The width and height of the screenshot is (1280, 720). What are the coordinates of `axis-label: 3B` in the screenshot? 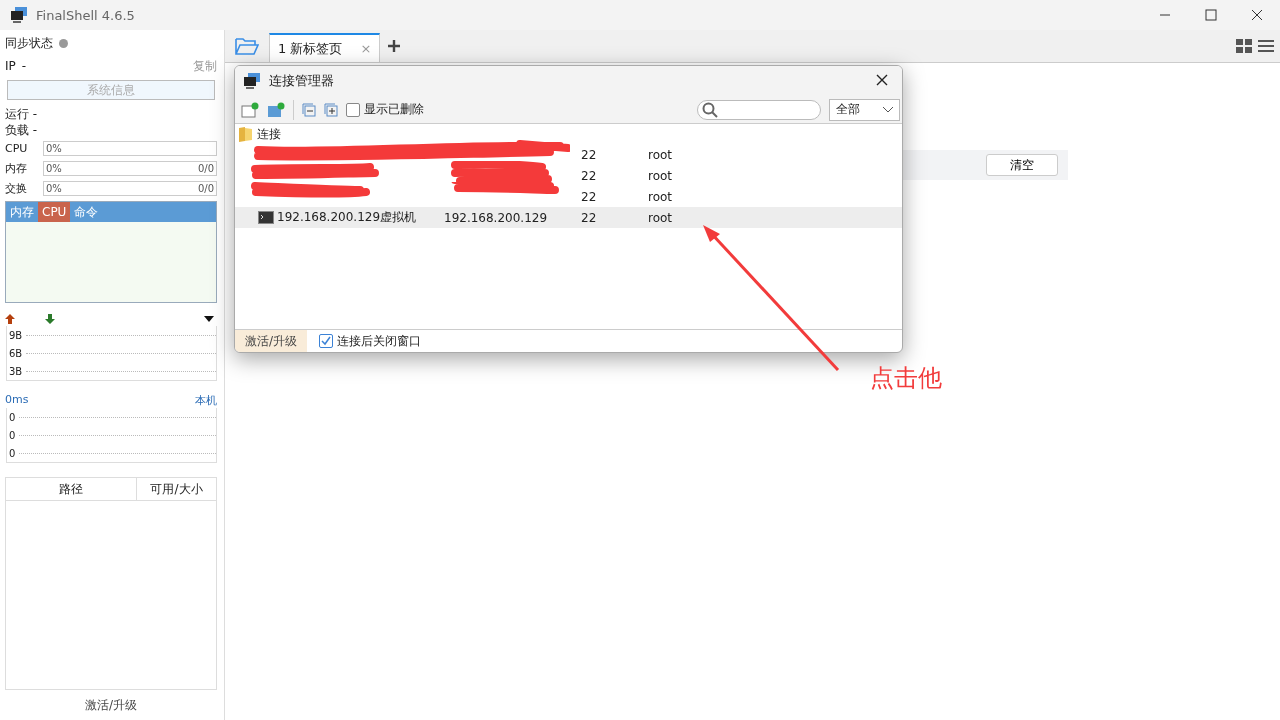 It's located at (16, 371).